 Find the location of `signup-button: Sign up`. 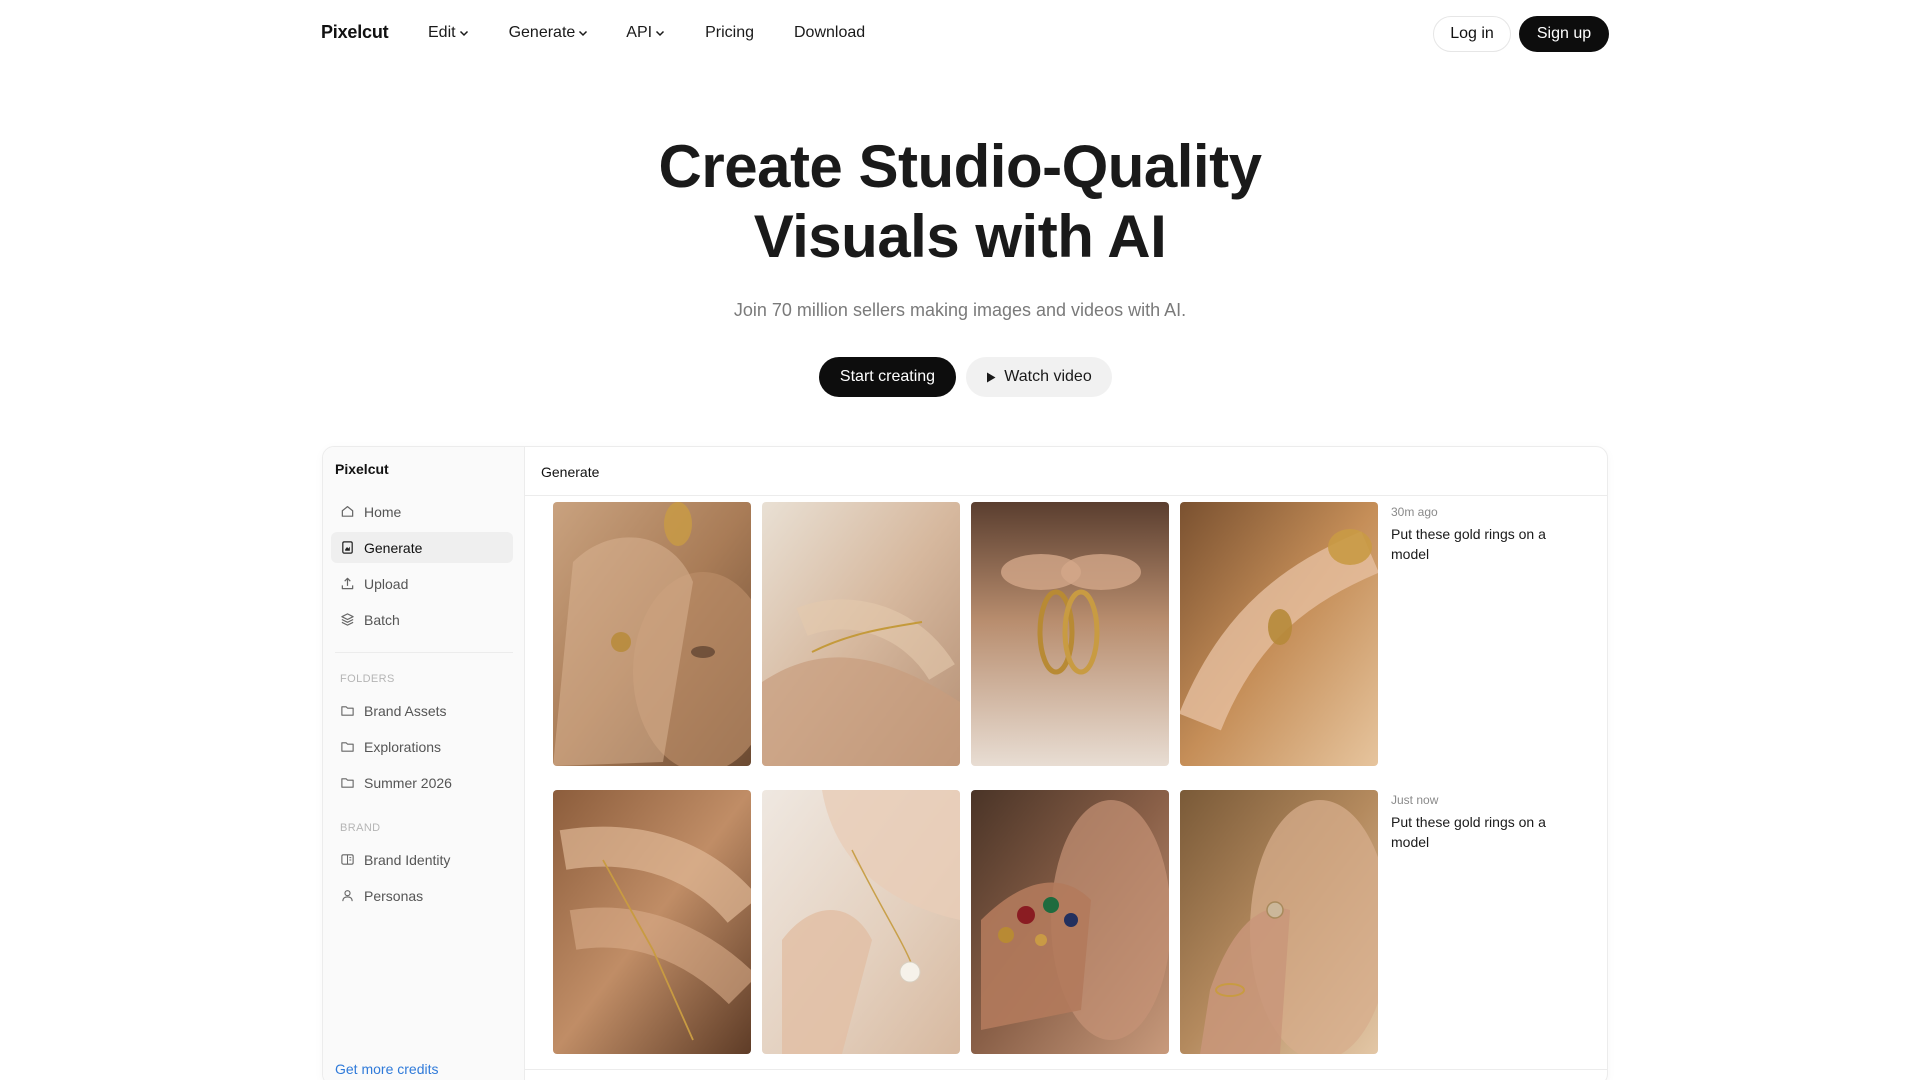

signup-button: Sign up is located at coordinates (1564, 34).